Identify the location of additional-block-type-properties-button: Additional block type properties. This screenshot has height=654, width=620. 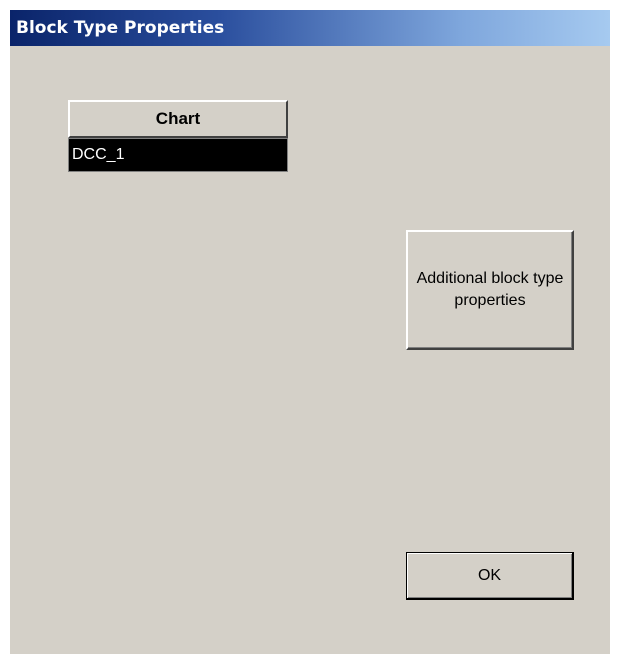
(490, 290).